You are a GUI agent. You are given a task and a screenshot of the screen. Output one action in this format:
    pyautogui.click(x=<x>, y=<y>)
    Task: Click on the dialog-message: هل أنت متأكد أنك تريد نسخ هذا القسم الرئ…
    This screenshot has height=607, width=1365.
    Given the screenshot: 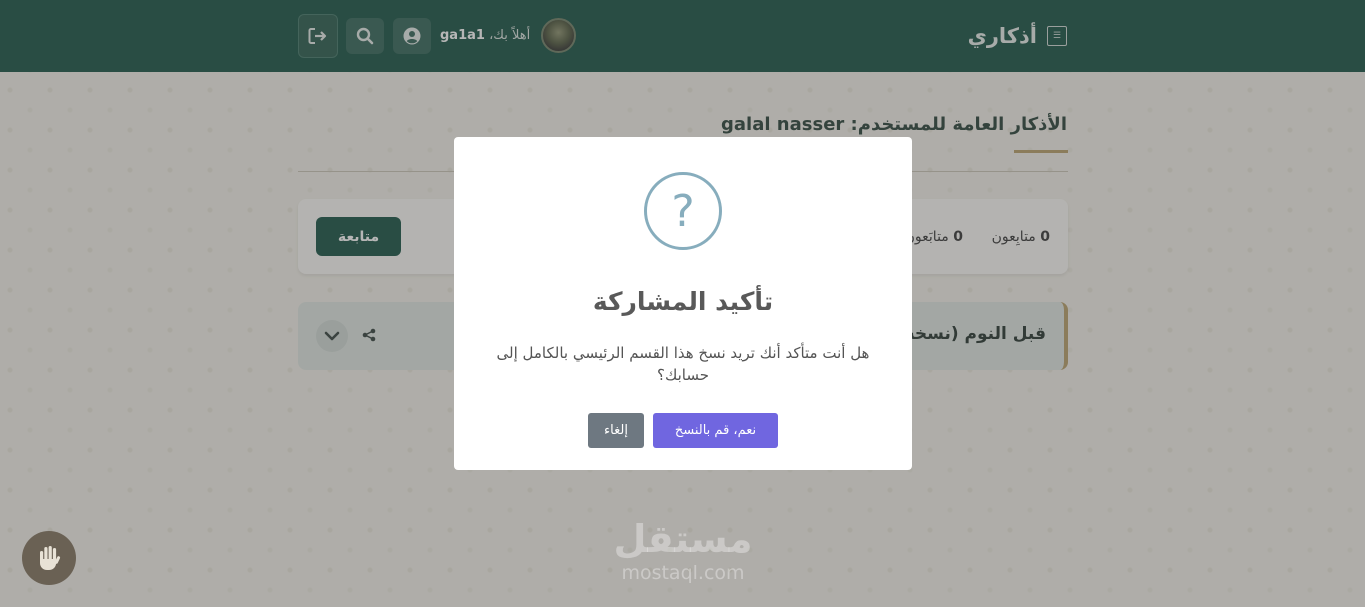 What is the action you would take?
    pyautogui.click(x=683, y=364)
    